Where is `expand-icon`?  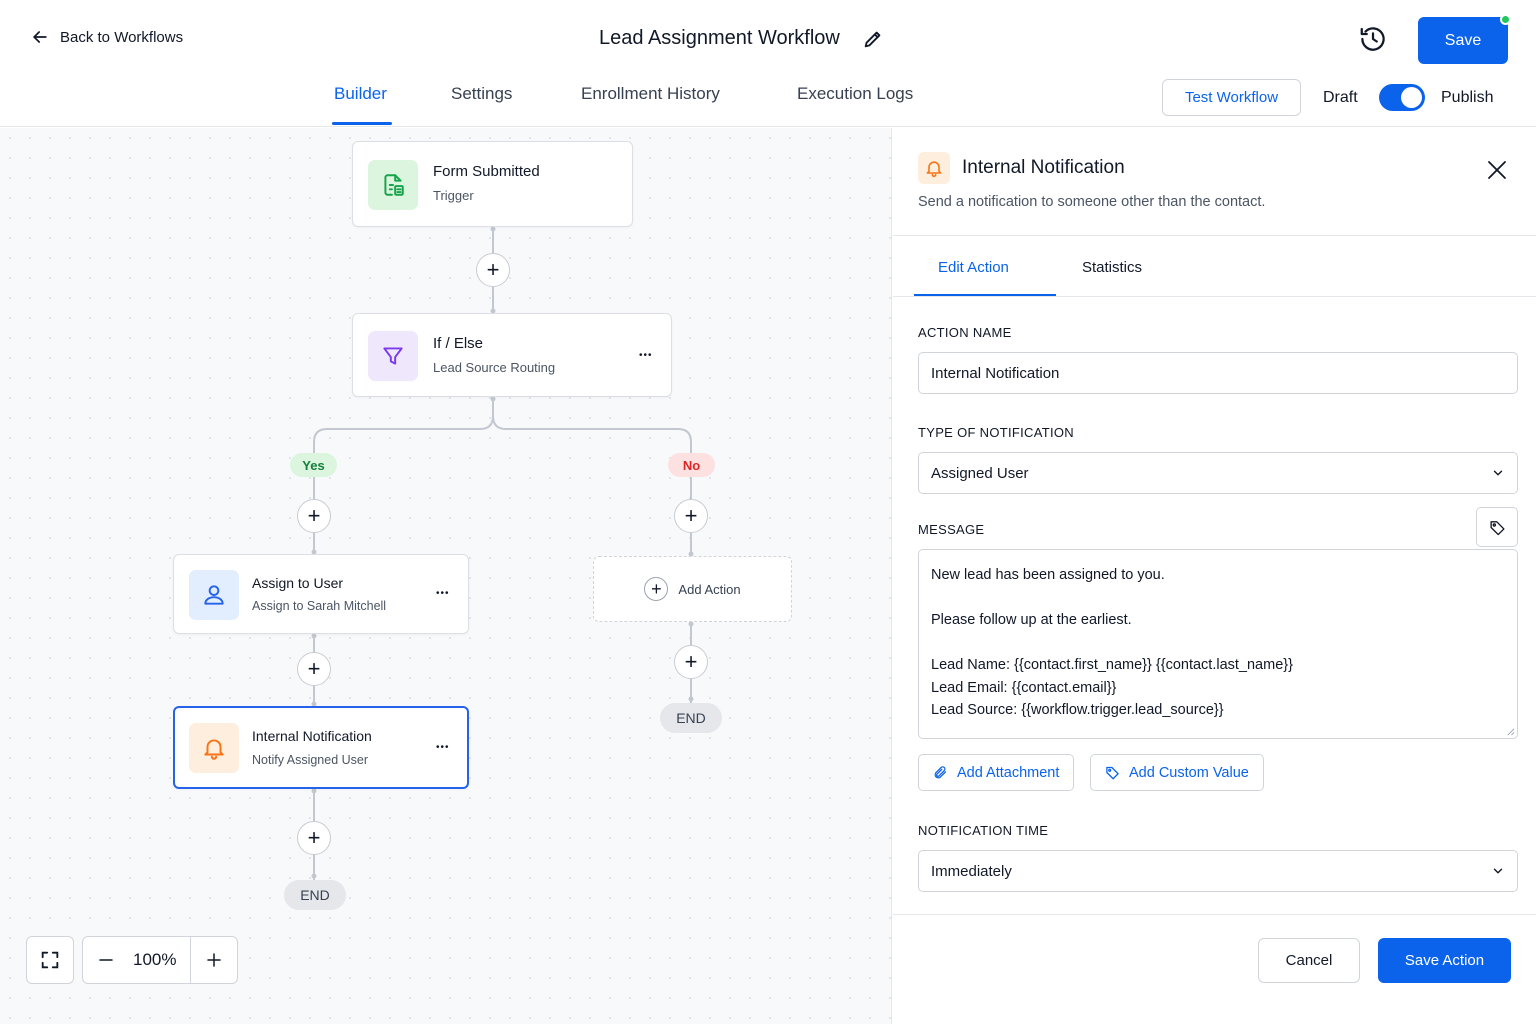
expand-icon is located at coordinates (50, 960).